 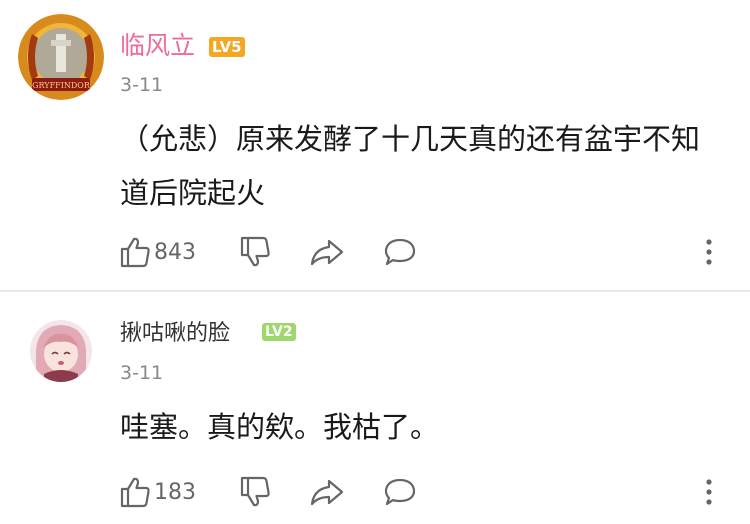 I want to click on avatar: GRYFFINDOR, so click(x=61, y=57).